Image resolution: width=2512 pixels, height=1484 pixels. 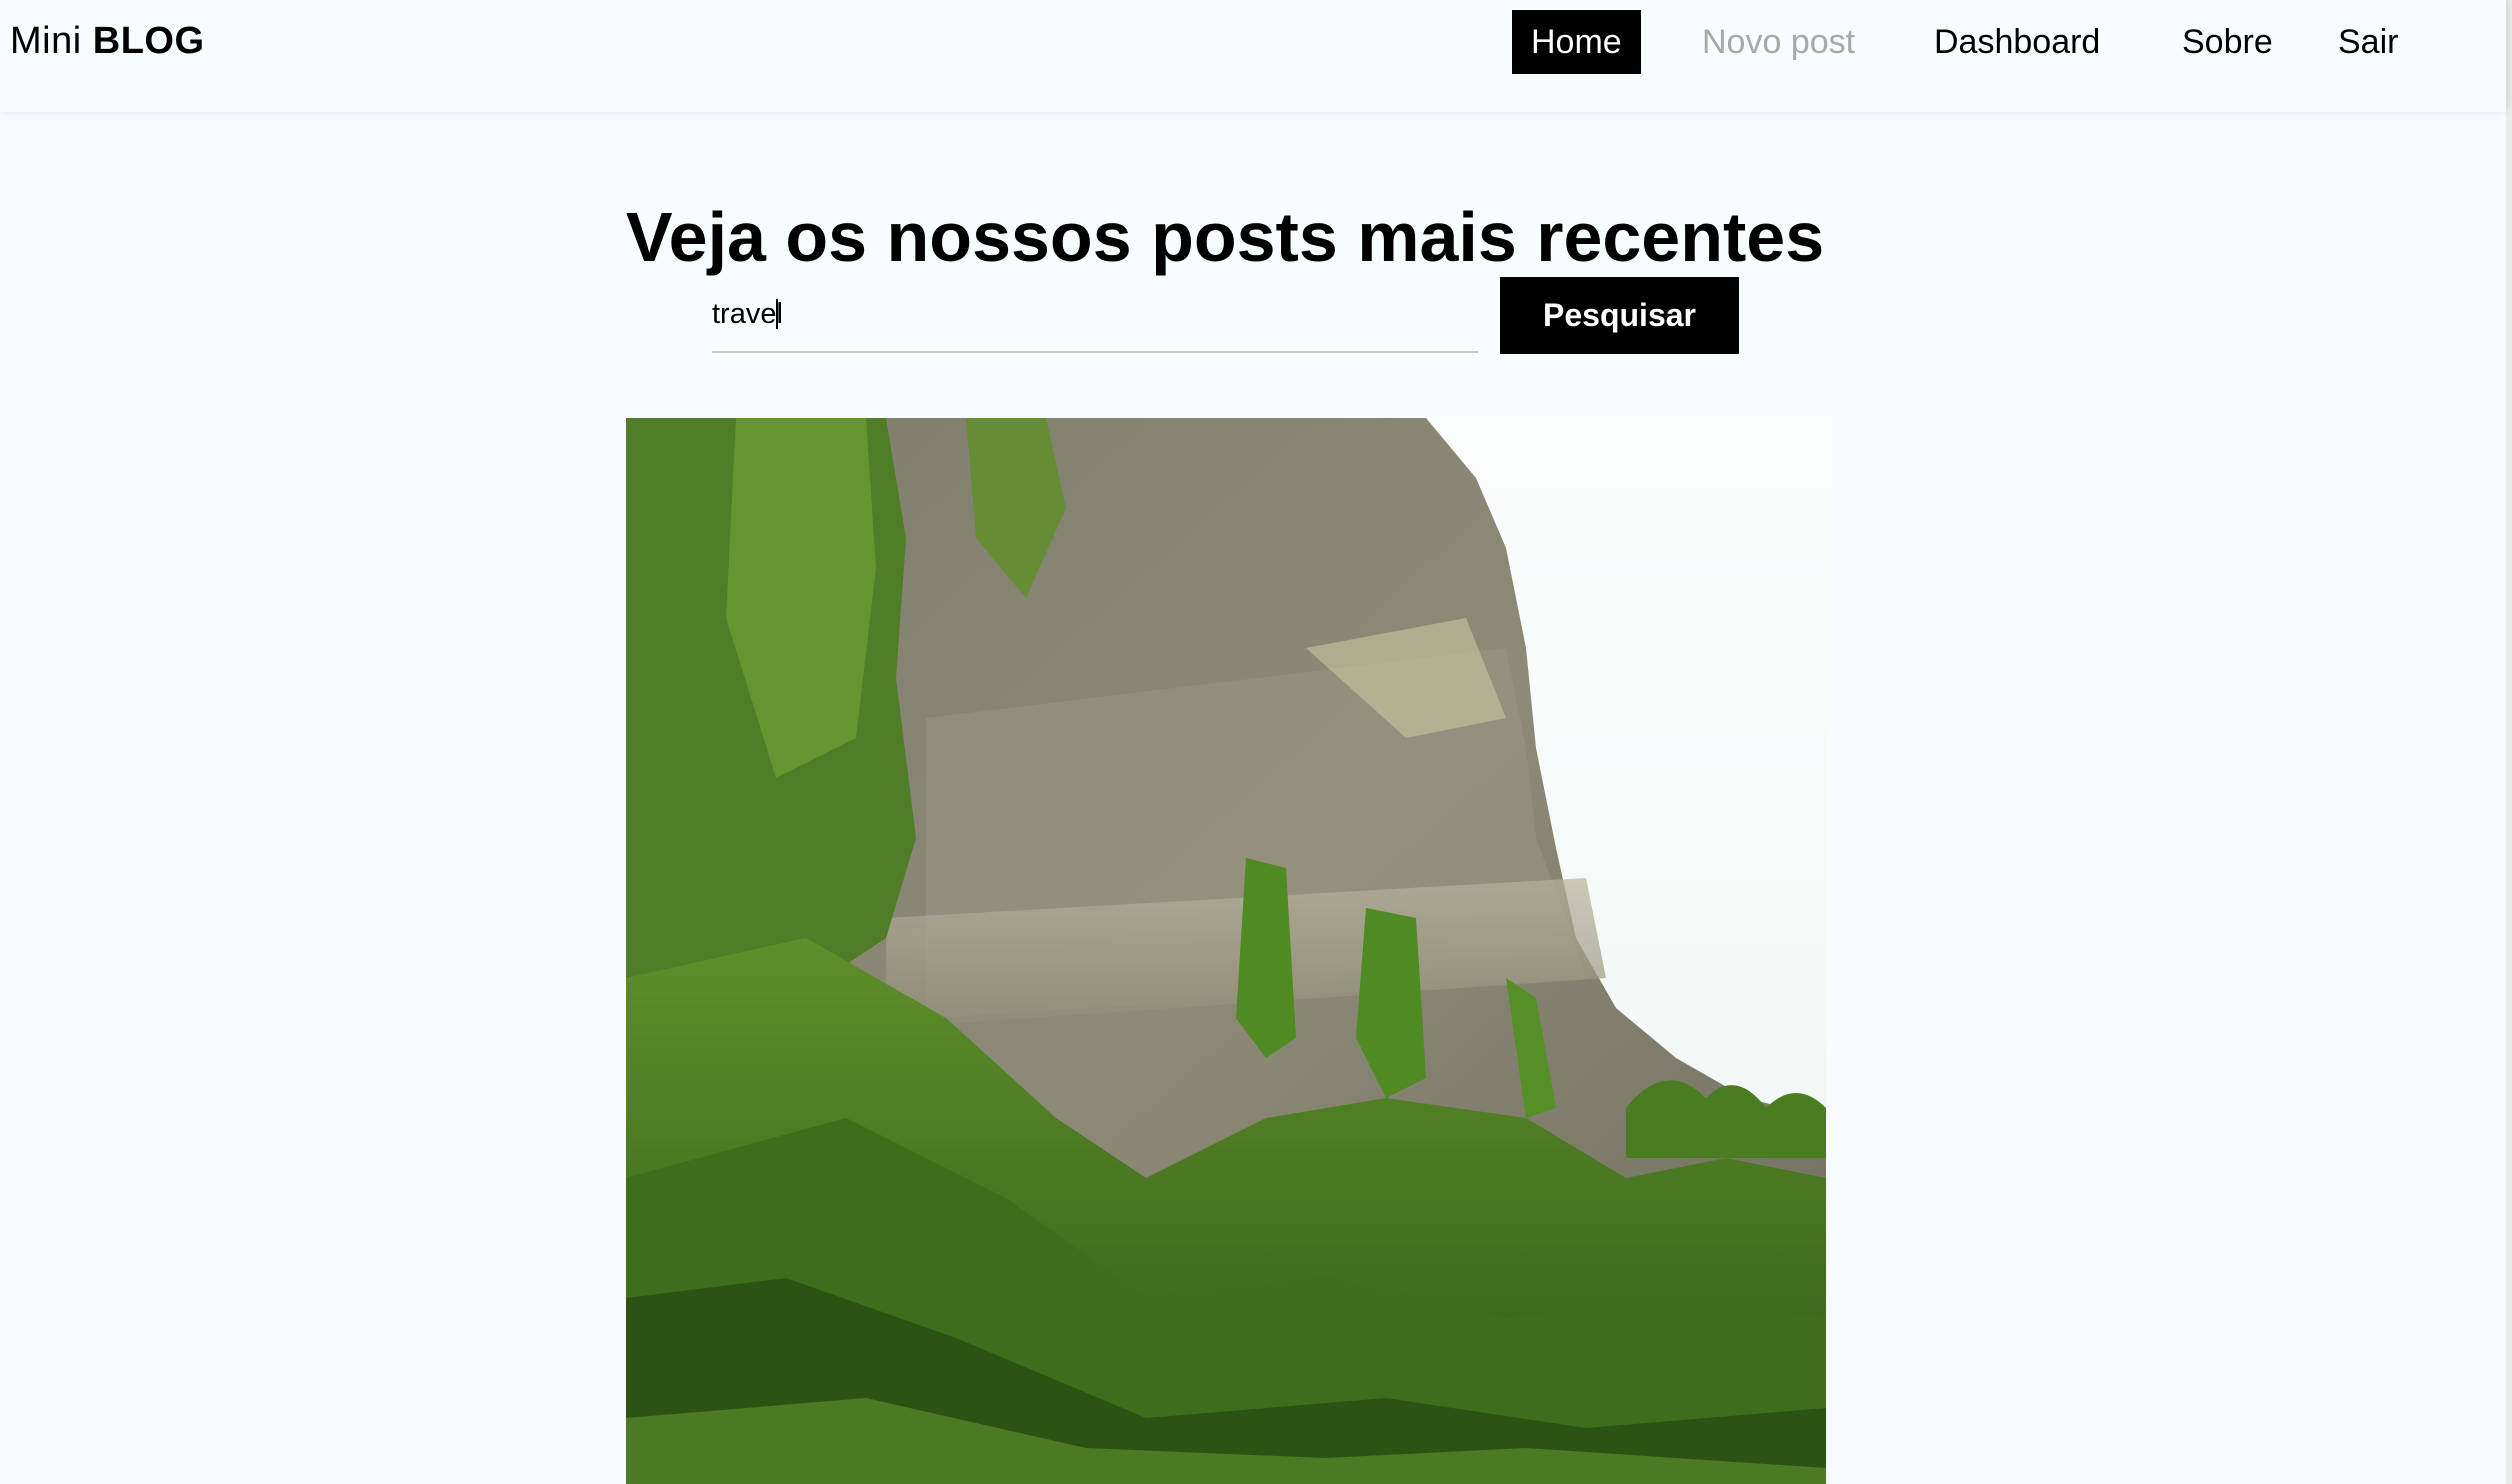 I want to click on nav-link-home: Home, so click(x=1576, y=42).